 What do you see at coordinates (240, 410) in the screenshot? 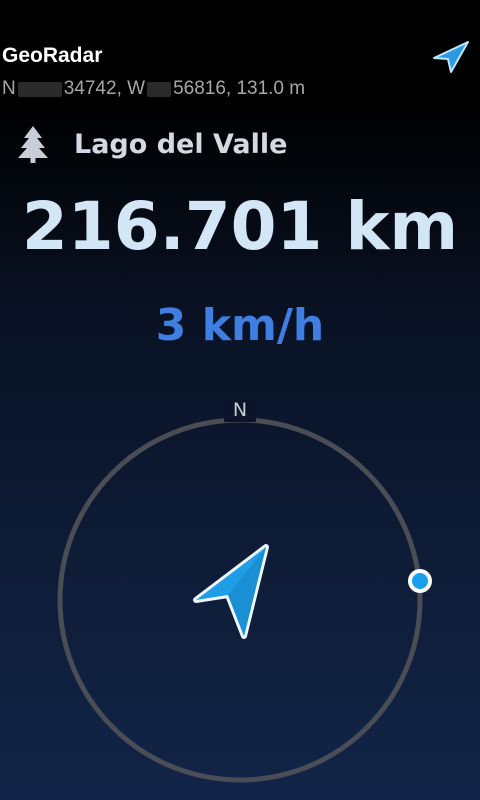
I see `north-label: N` at bounding box center [240, 410].